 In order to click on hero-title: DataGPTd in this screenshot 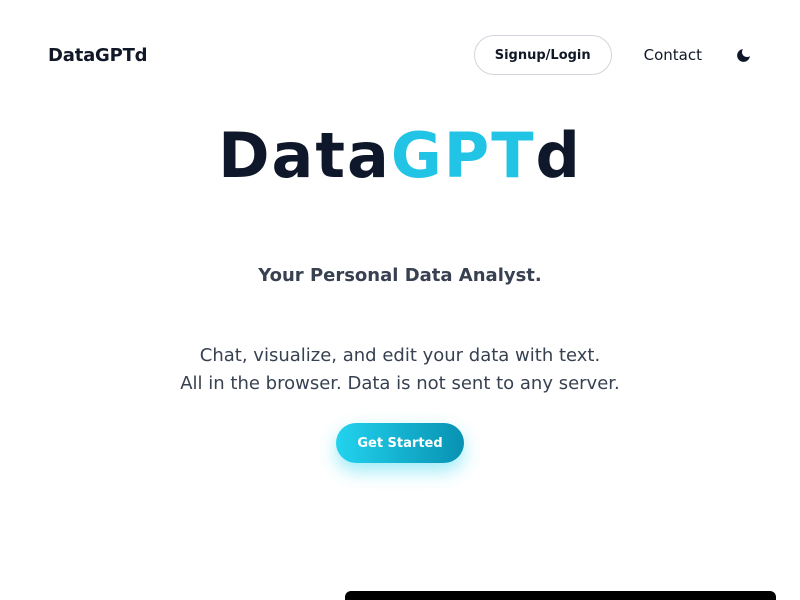, I will do `click(400, 156)`.